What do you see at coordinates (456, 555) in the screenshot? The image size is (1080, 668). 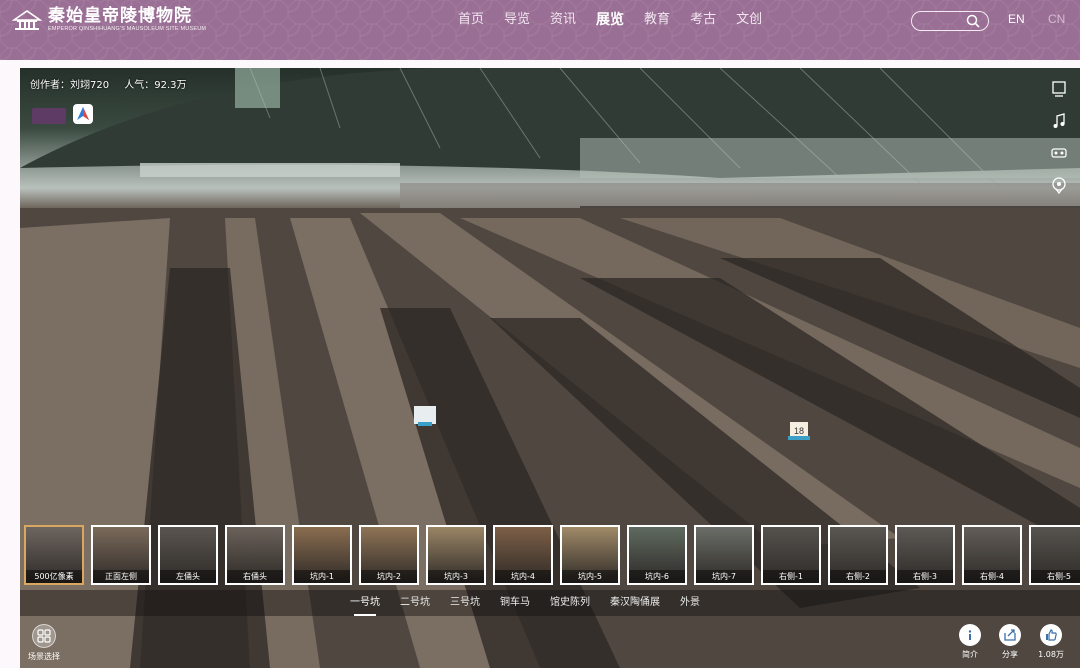 I see `scene-thumbnail: 坑内-3` at bounding box center [456, 555].